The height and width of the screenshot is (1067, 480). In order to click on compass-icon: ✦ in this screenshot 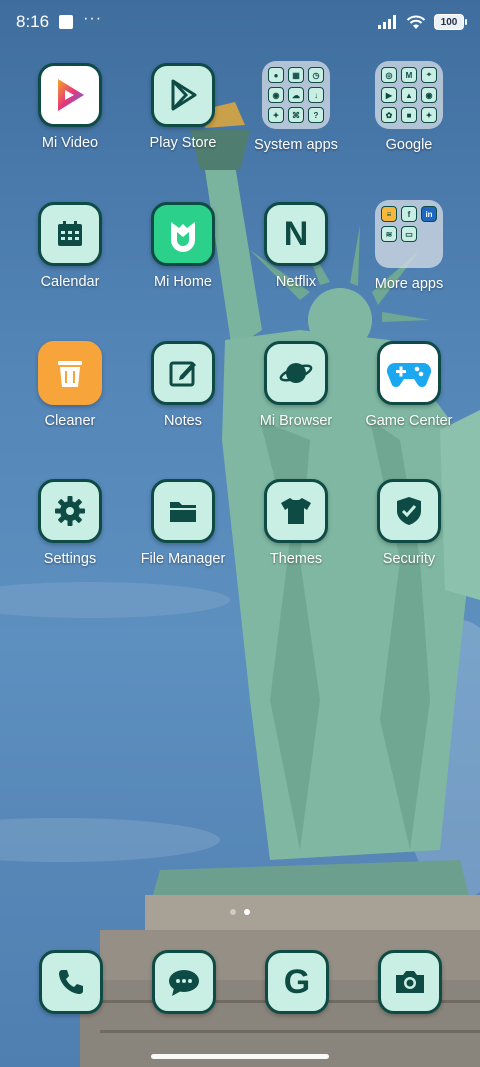, I will do `click(276, 115)`.